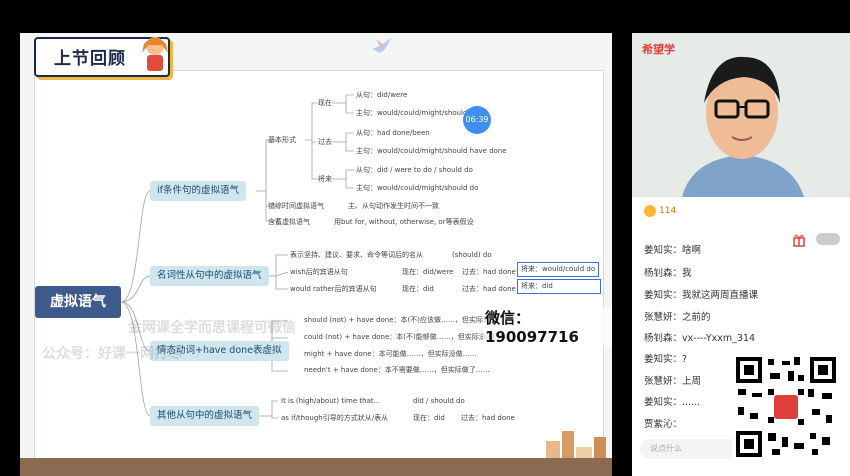 The width and height of the screenshot is (850, 476). I want to click on teacher-video: 希望学, so click(741, 115).